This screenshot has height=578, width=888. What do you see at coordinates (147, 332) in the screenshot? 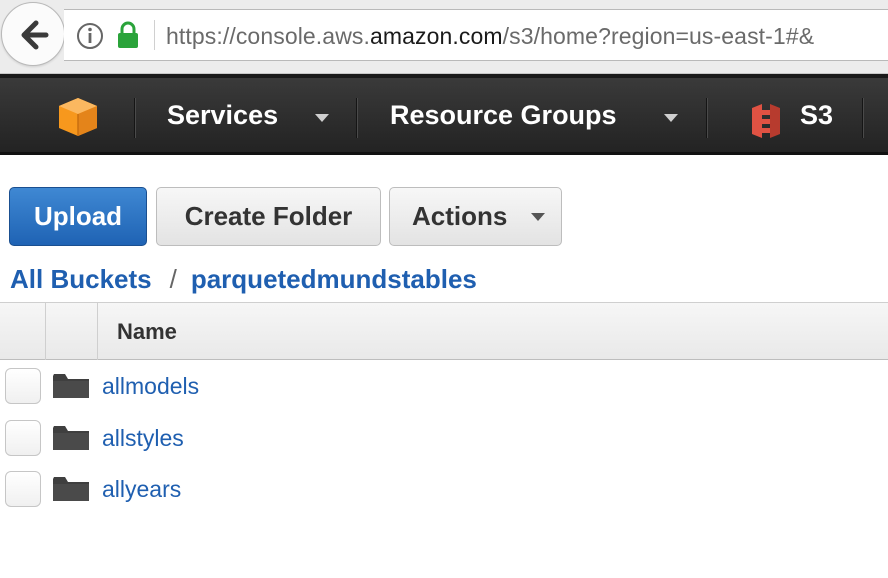
I see `column-header-name: Name` at bounding box center [147, 332].